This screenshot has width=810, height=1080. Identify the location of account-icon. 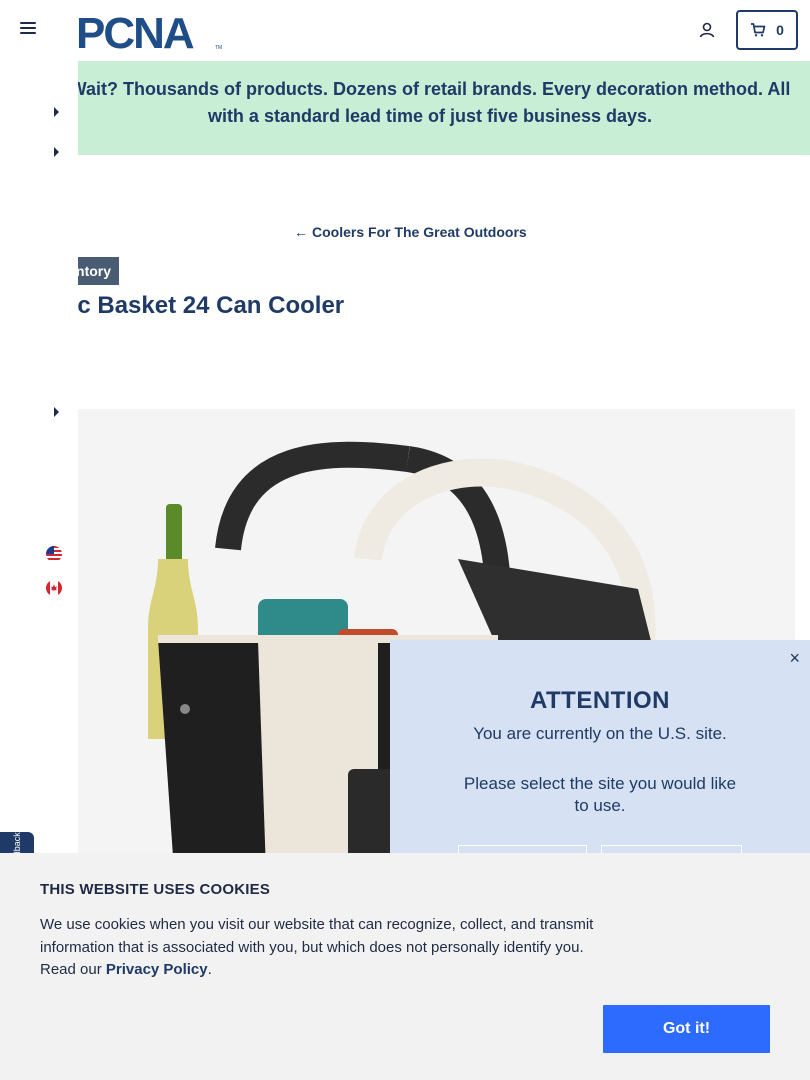
(707, 30).